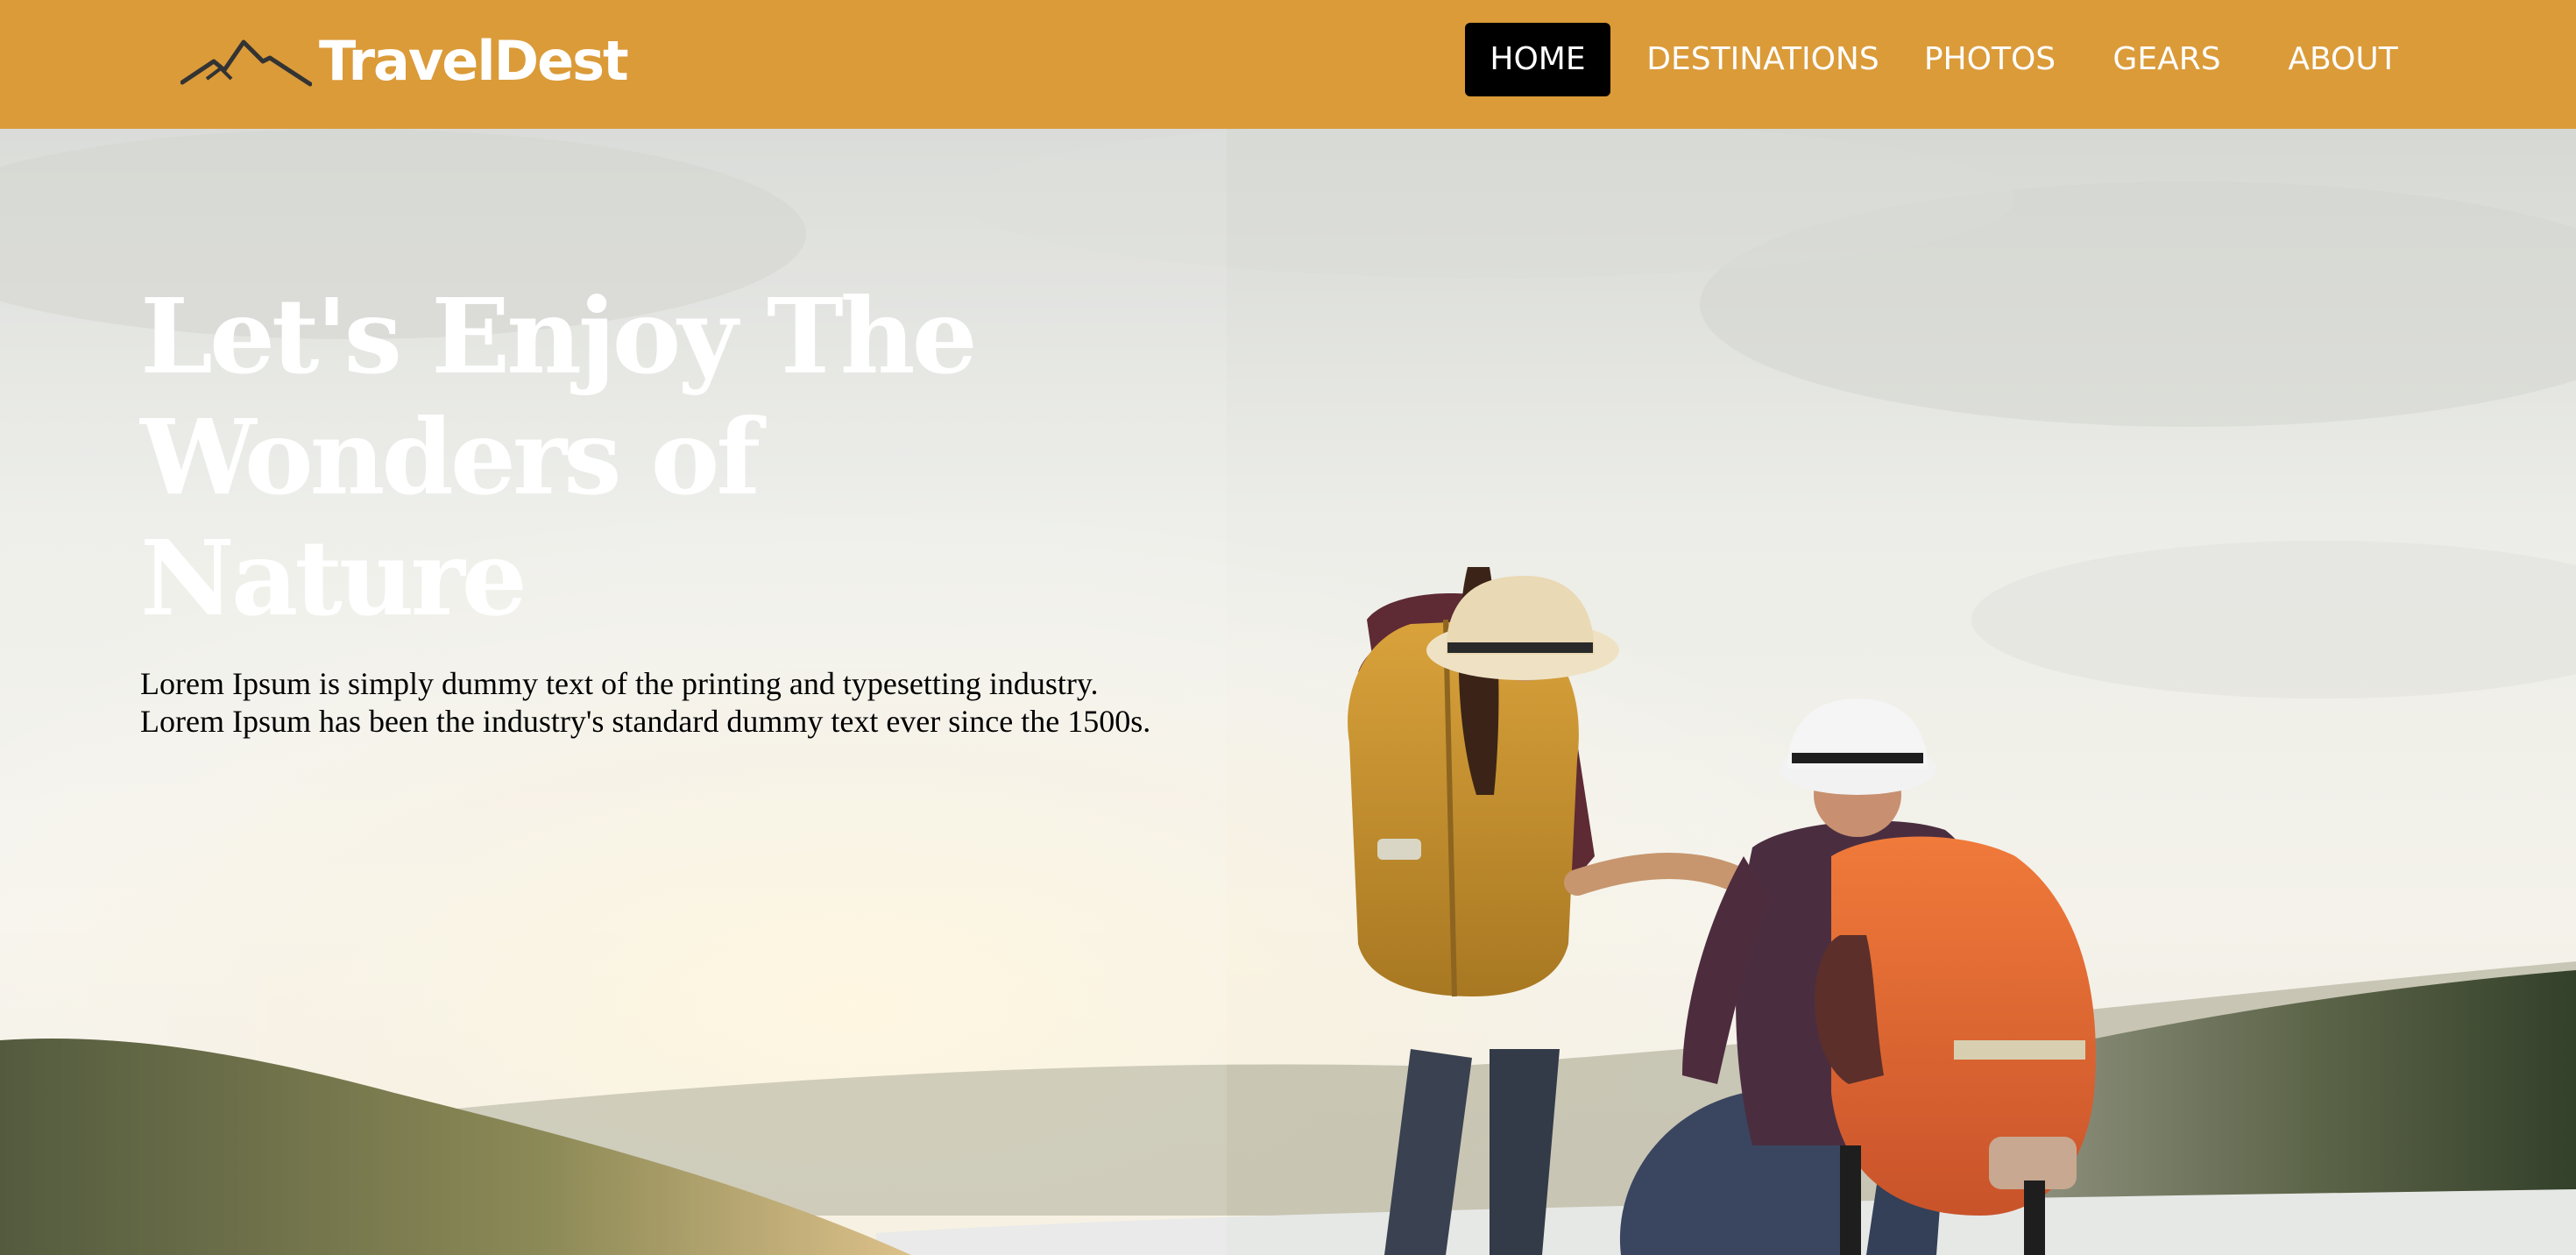 The image size is (2576, 1255). Describe the element at coordinates (474, 61) in the screenshot. I see `brand-name: TravelDest` at that location.